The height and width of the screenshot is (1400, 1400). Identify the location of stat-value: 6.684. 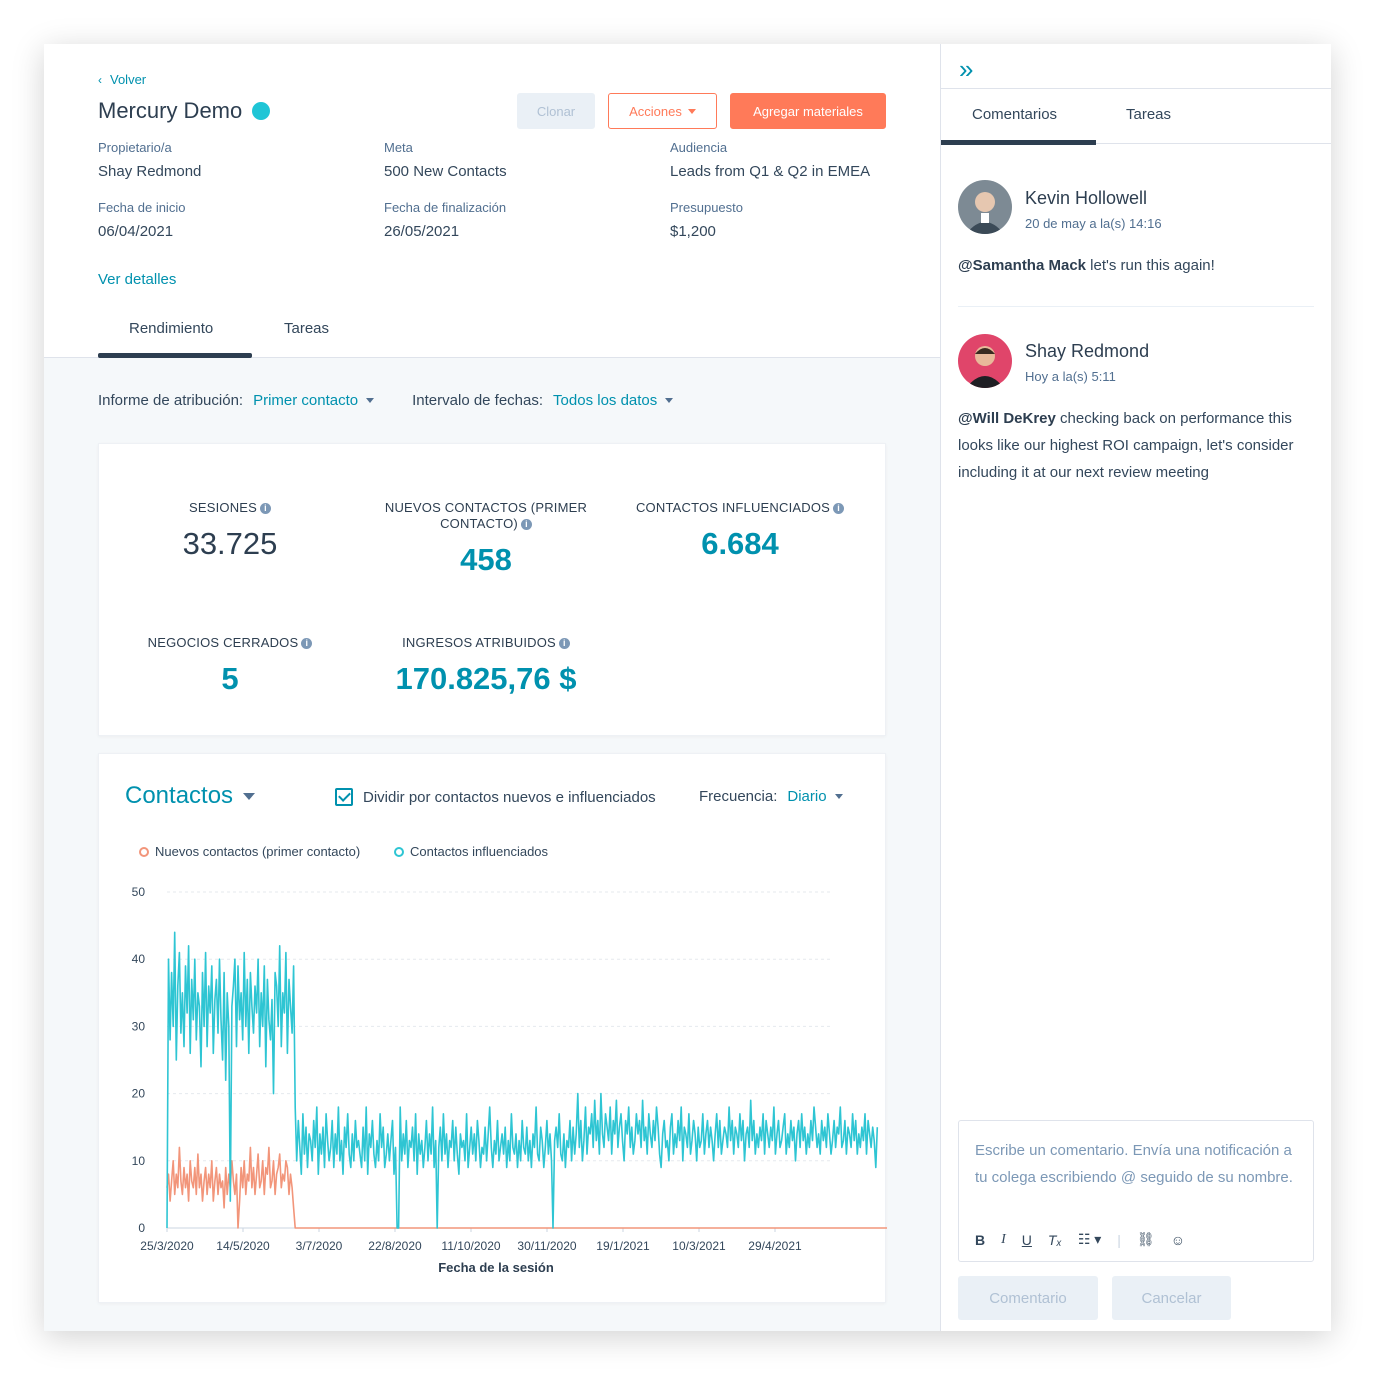
(740, 543).